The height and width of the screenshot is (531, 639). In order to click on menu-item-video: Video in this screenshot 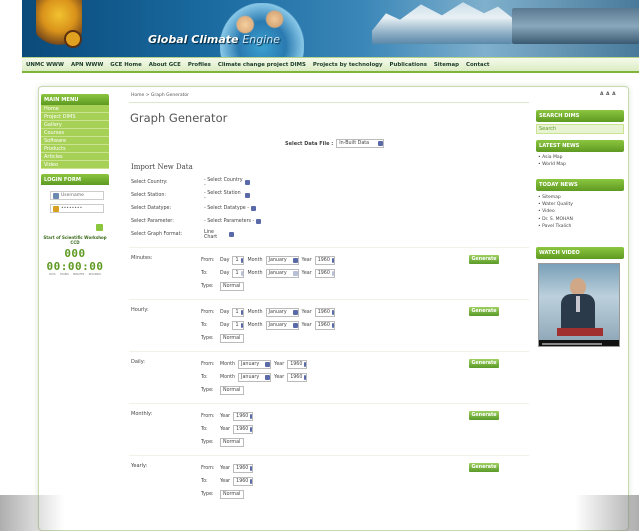, I will do `click(75, 165)`.